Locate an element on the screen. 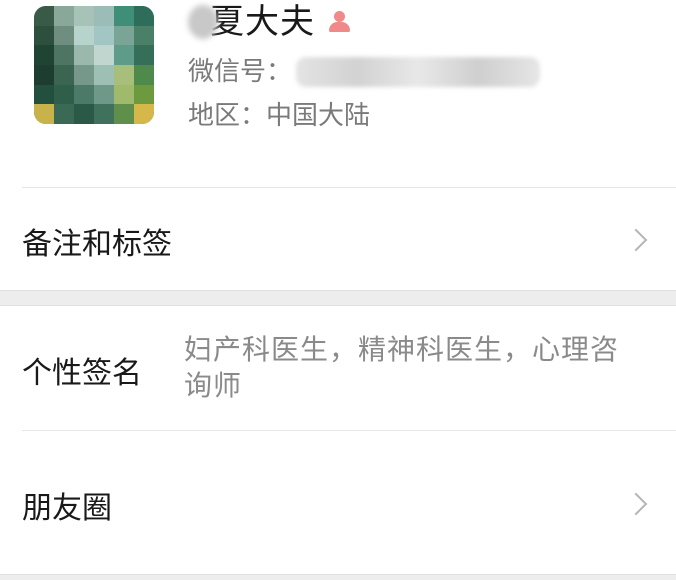  name-row: 夏大夫 is located at coordinates (269, 22).